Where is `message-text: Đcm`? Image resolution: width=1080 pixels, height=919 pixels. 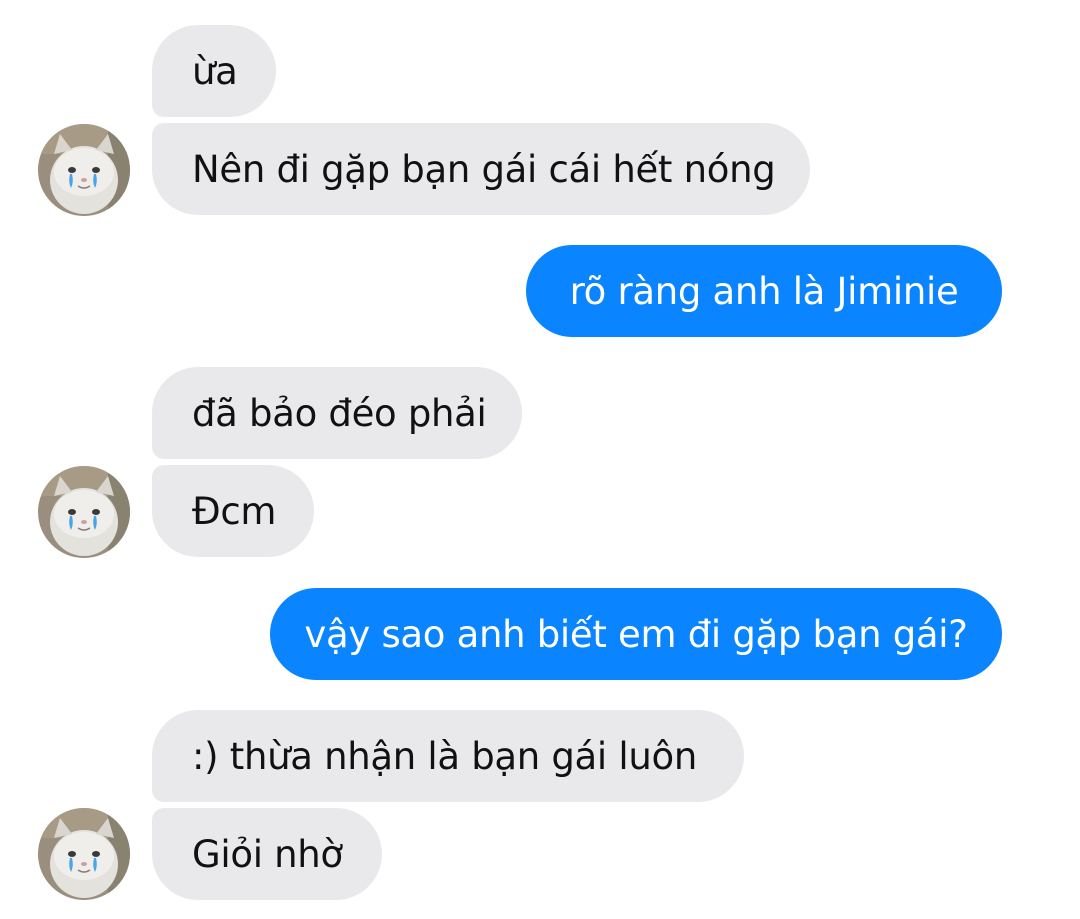 message-text: Đcm is located at coordinates (234, 511).